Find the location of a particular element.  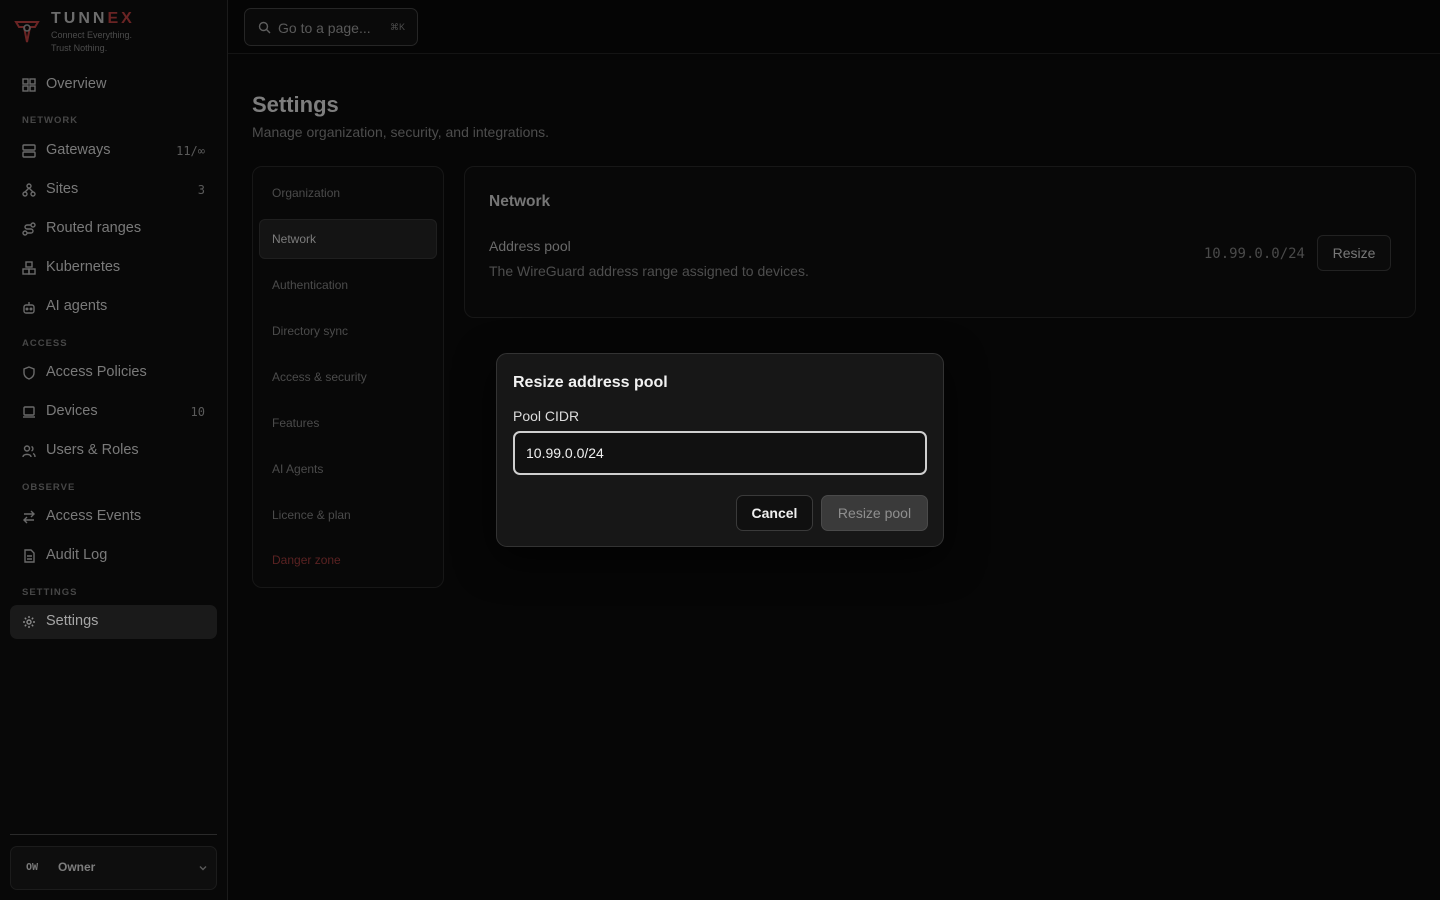

subnav-item-label: AI Agents is located at coordinates (298, 469).